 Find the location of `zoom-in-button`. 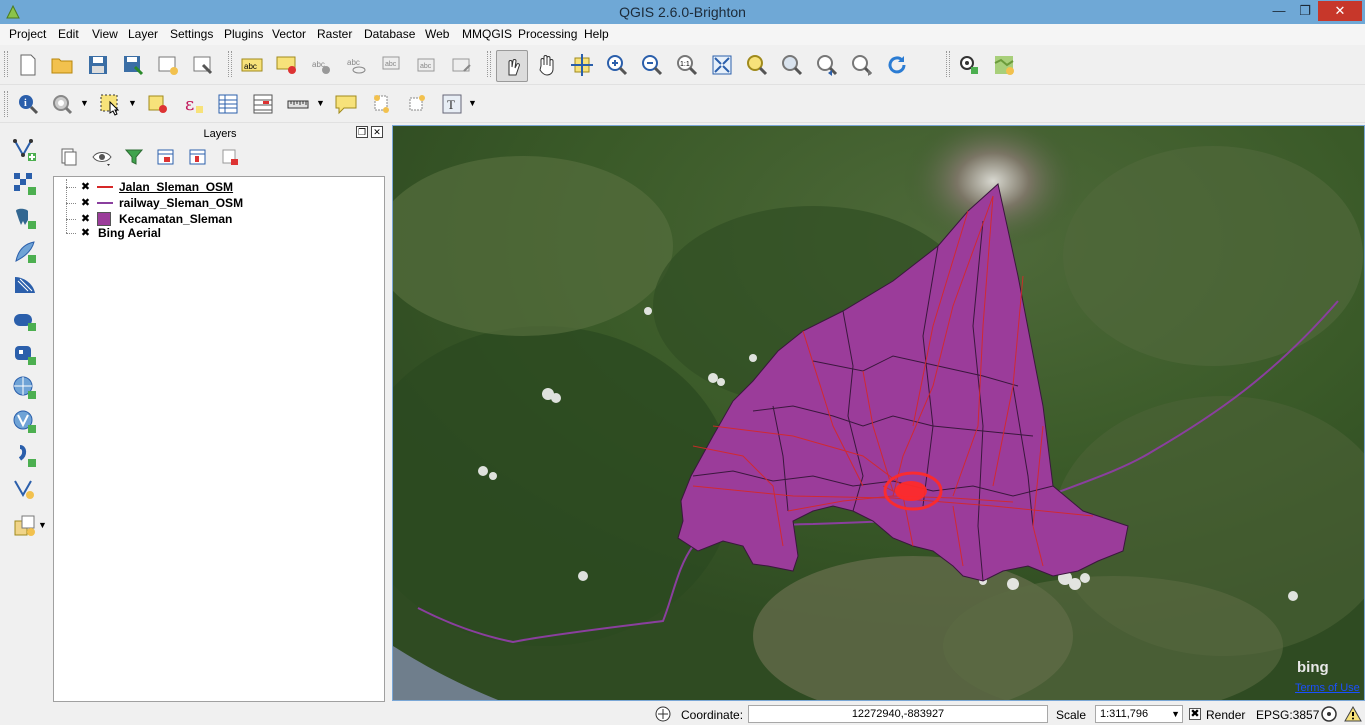

zoom-in-button is located at coordinates (617, 65).